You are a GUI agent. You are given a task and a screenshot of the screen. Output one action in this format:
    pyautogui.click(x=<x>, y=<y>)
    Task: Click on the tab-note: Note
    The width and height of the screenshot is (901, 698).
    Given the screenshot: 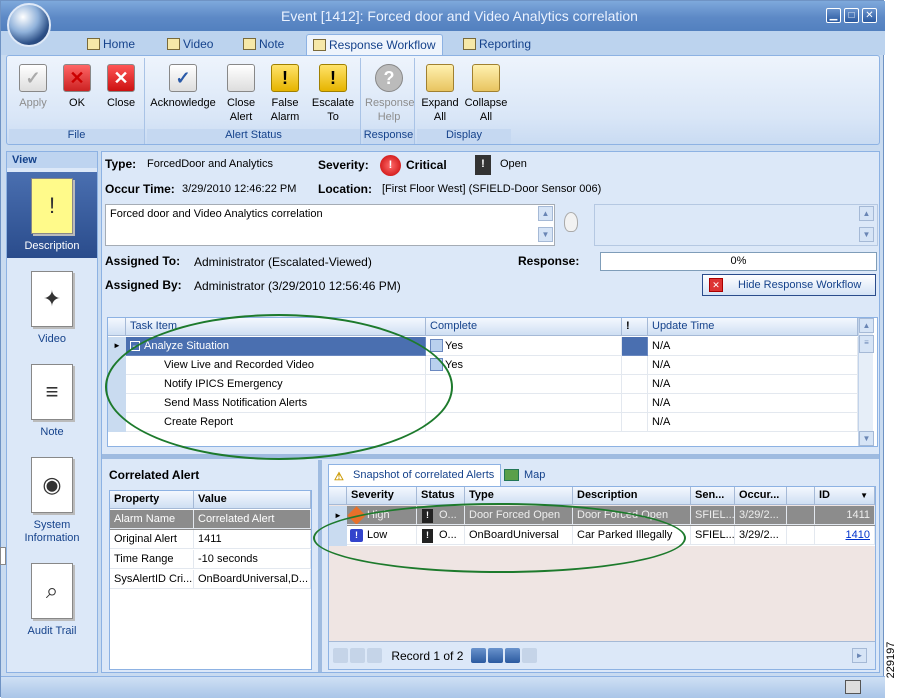 What is the action you would take?
    pyautogui.click(x=263, y=44)
    